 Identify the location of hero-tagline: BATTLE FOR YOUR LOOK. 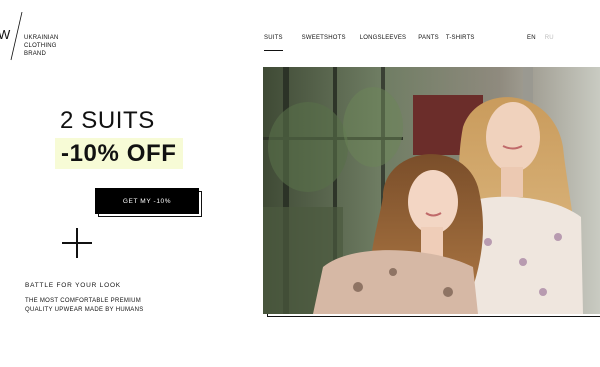
(73, 285).